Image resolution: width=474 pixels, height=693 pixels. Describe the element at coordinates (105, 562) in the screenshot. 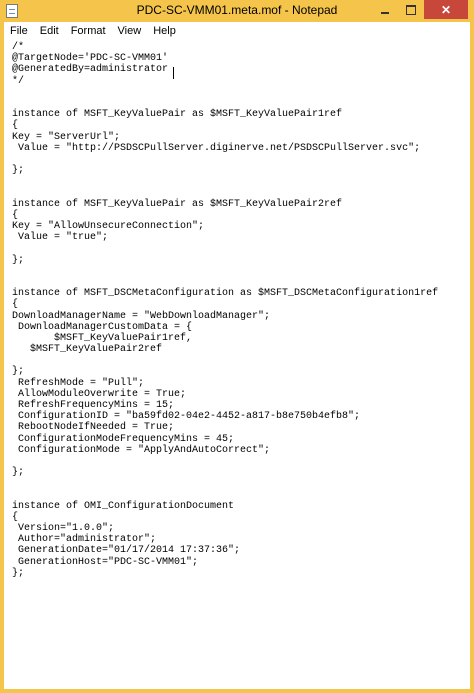

I see `editor-line: GenerationHost="PDC-SC-VMM01";` at that location.